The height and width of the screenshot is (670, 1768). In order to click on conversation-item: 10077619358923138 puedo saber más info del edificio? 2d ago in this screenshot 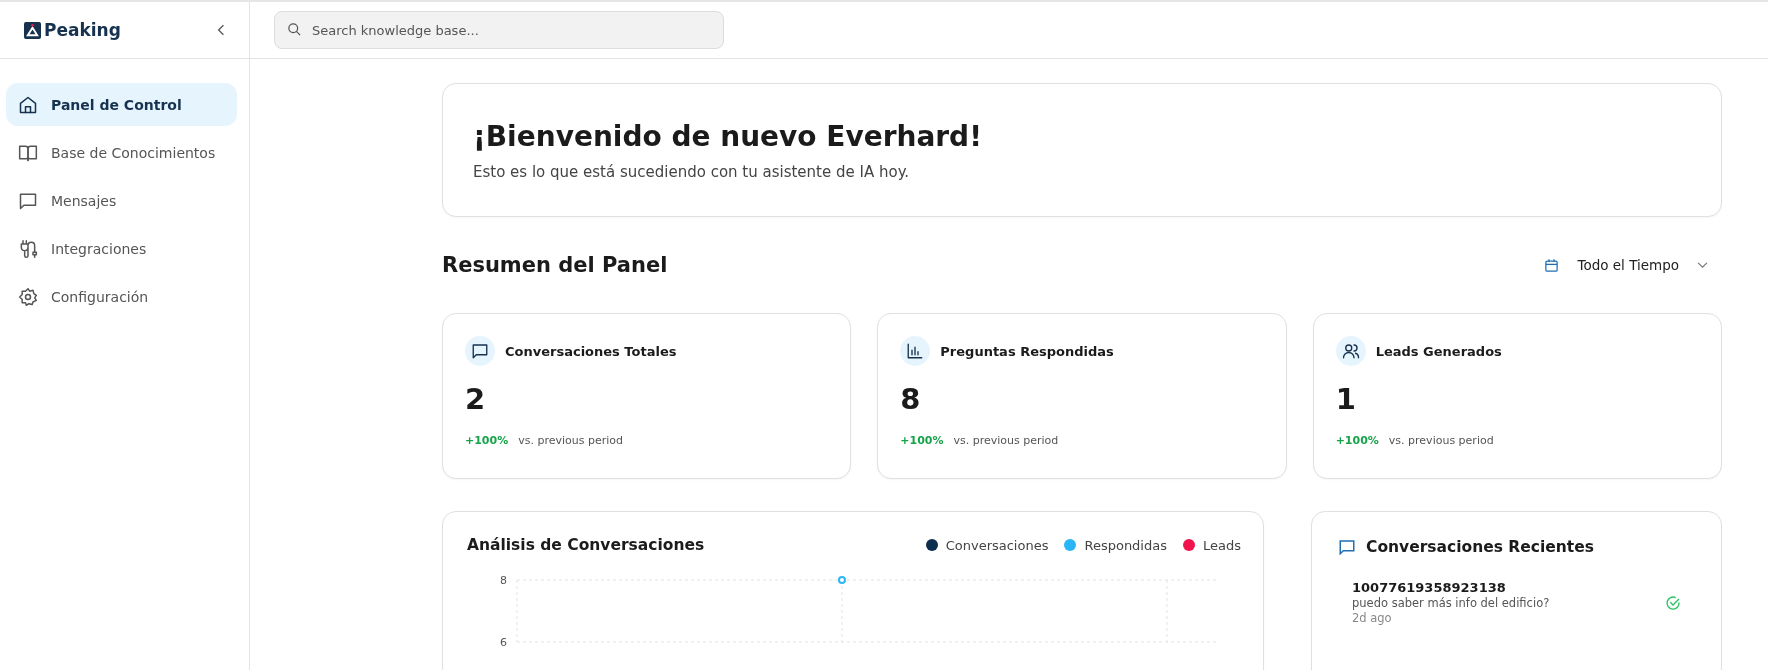, I will do `click(1516, 590)`.